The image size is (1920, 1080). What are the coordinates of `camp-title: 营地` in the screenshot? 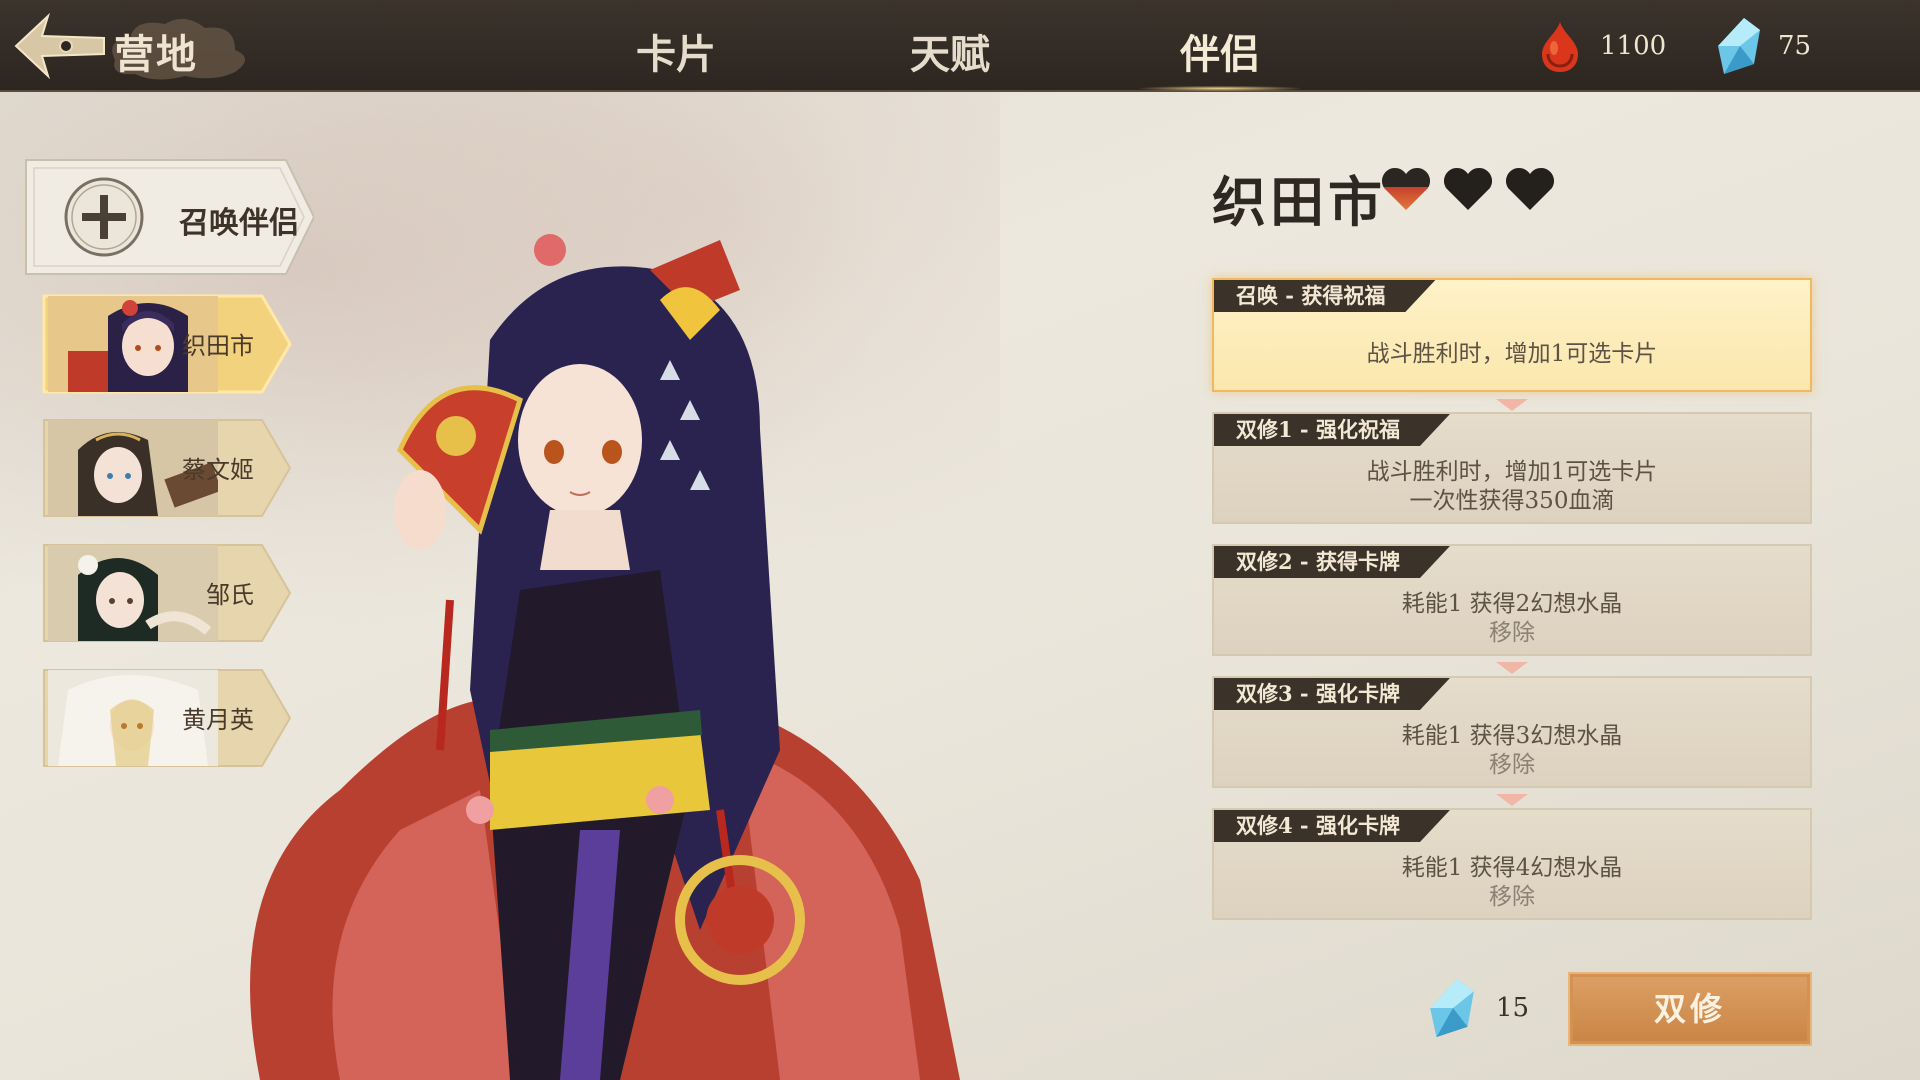 It's located at (156, 51).